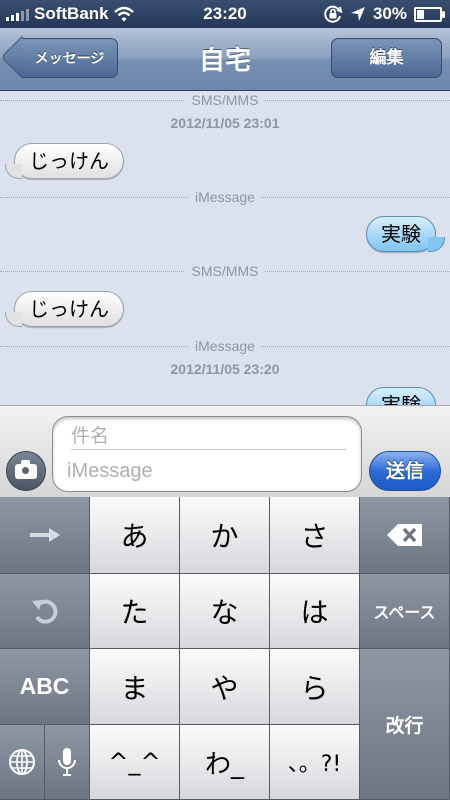 The width and height of the screenshot is (450, 800). Describe the element at coordinates (389, 13) in the screenshot. I see `battery-percent: 30%` at that location.